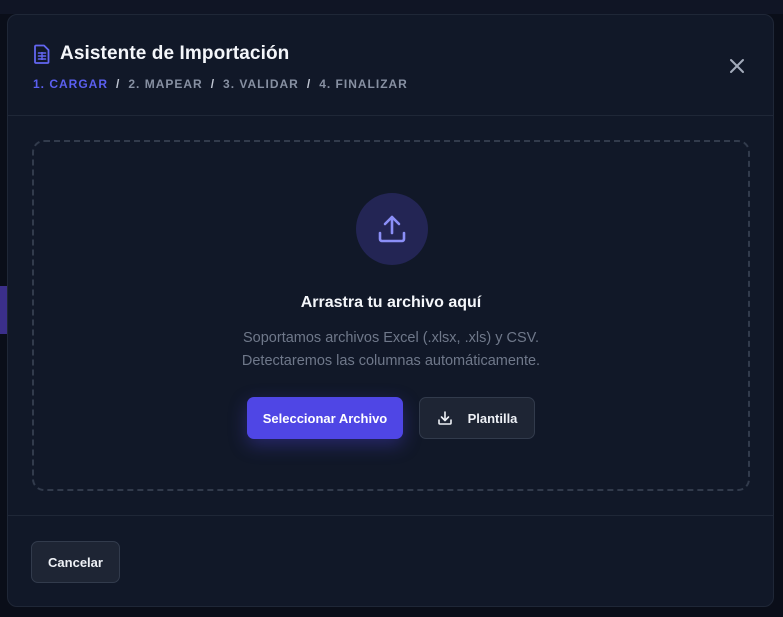 Image resolution: width=783 pixels, height=617 pixels. I want to click on close-icon, so click(737, 66).